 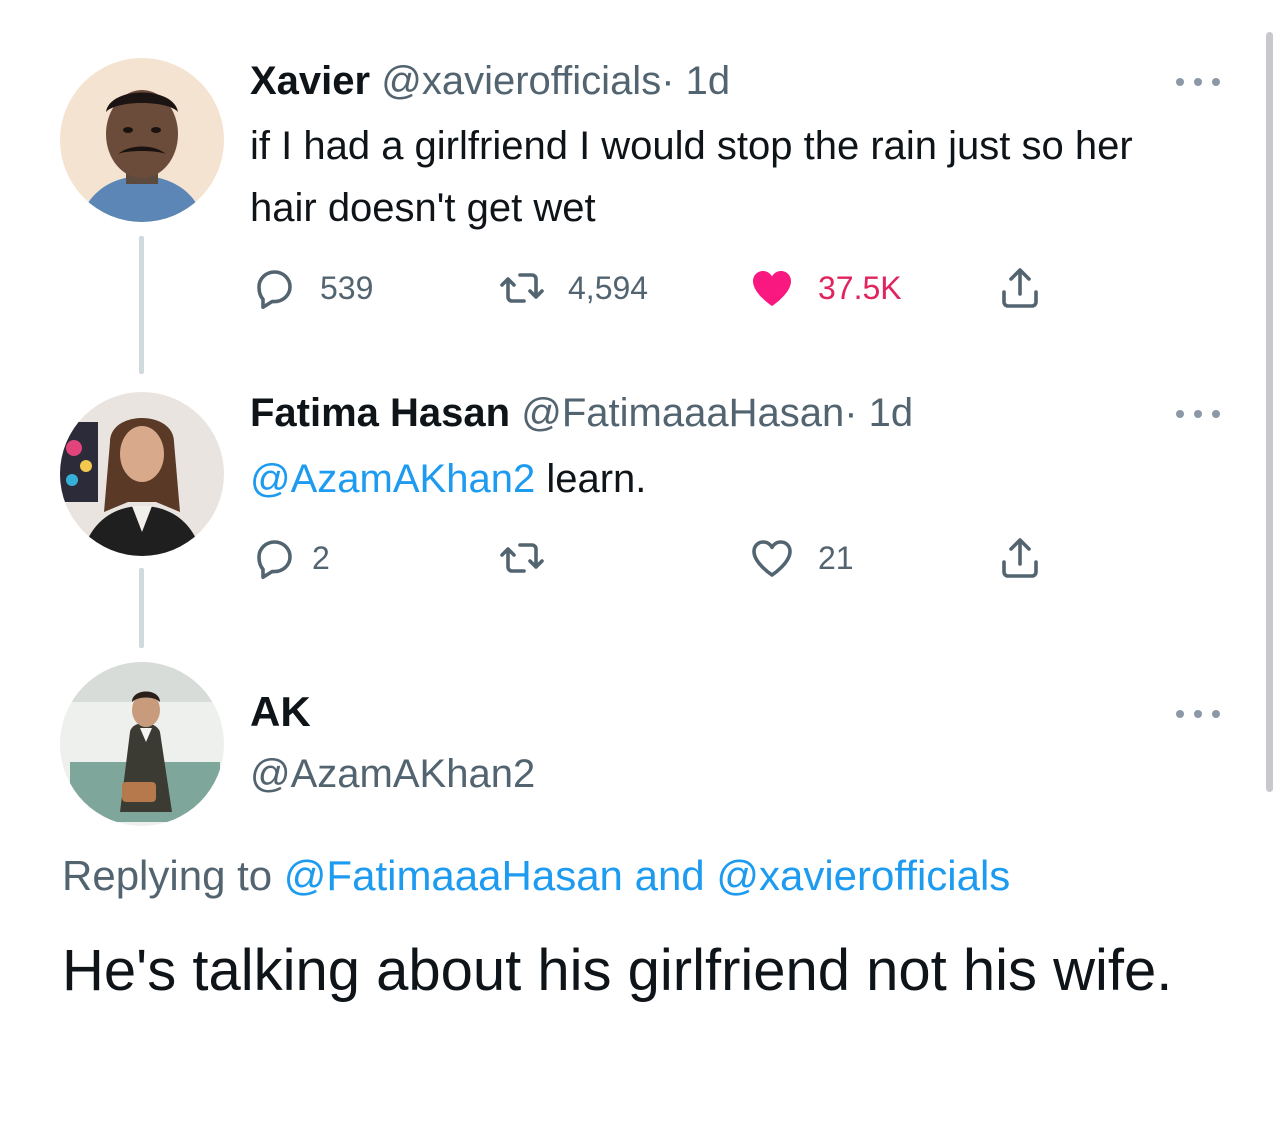 I want to click on tweet-header: Fatima Hasan @FatimaaaHasan· 1d, so click(x=581, y=413).